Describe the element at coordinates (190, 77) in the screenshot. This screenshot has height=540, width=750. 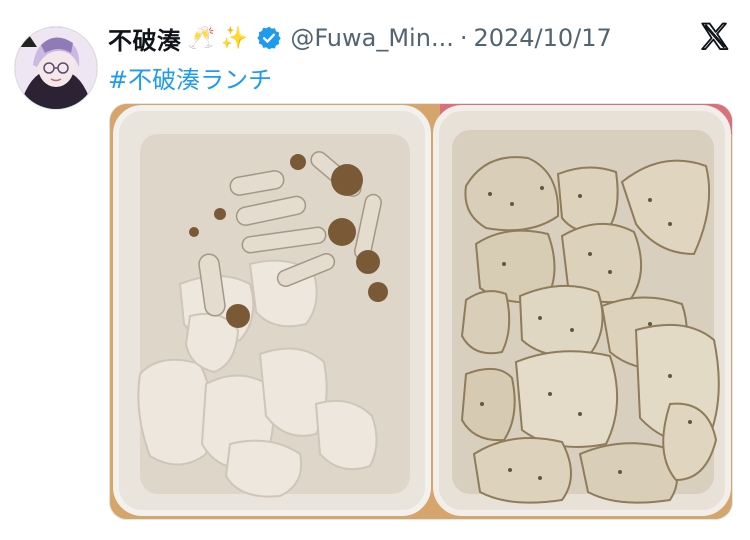
I see `hashtag-link: #不破湊ランチ` at that location.